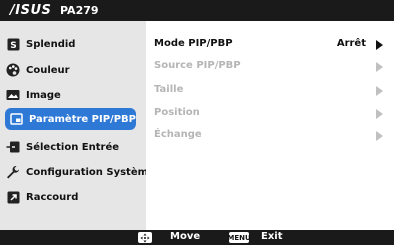 The width and height of the screenshot is (394, 245). What do you see at coordinates (351, 43) in the screenshot?
I see `option-value: Arrêt` at bounding box center [351, 43].